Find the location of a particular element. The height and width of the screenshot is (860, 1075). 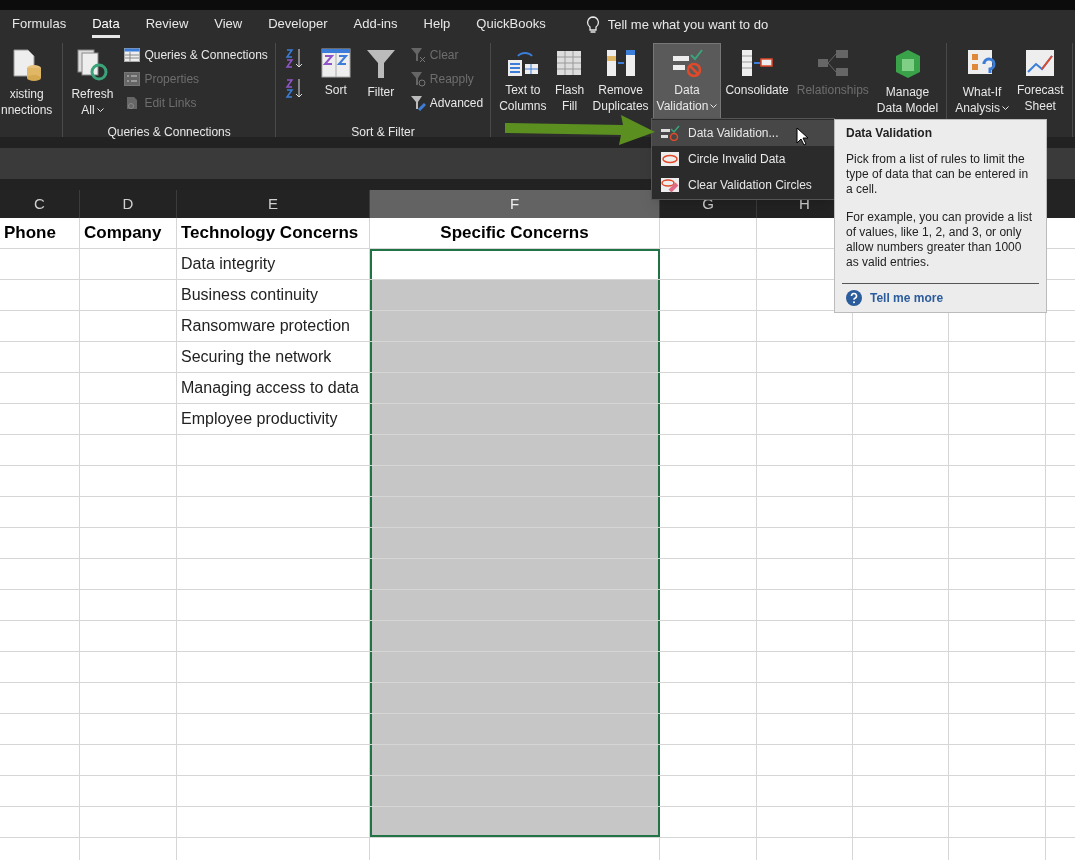

eraser-cell-icon is located at coordinates (670, 185).